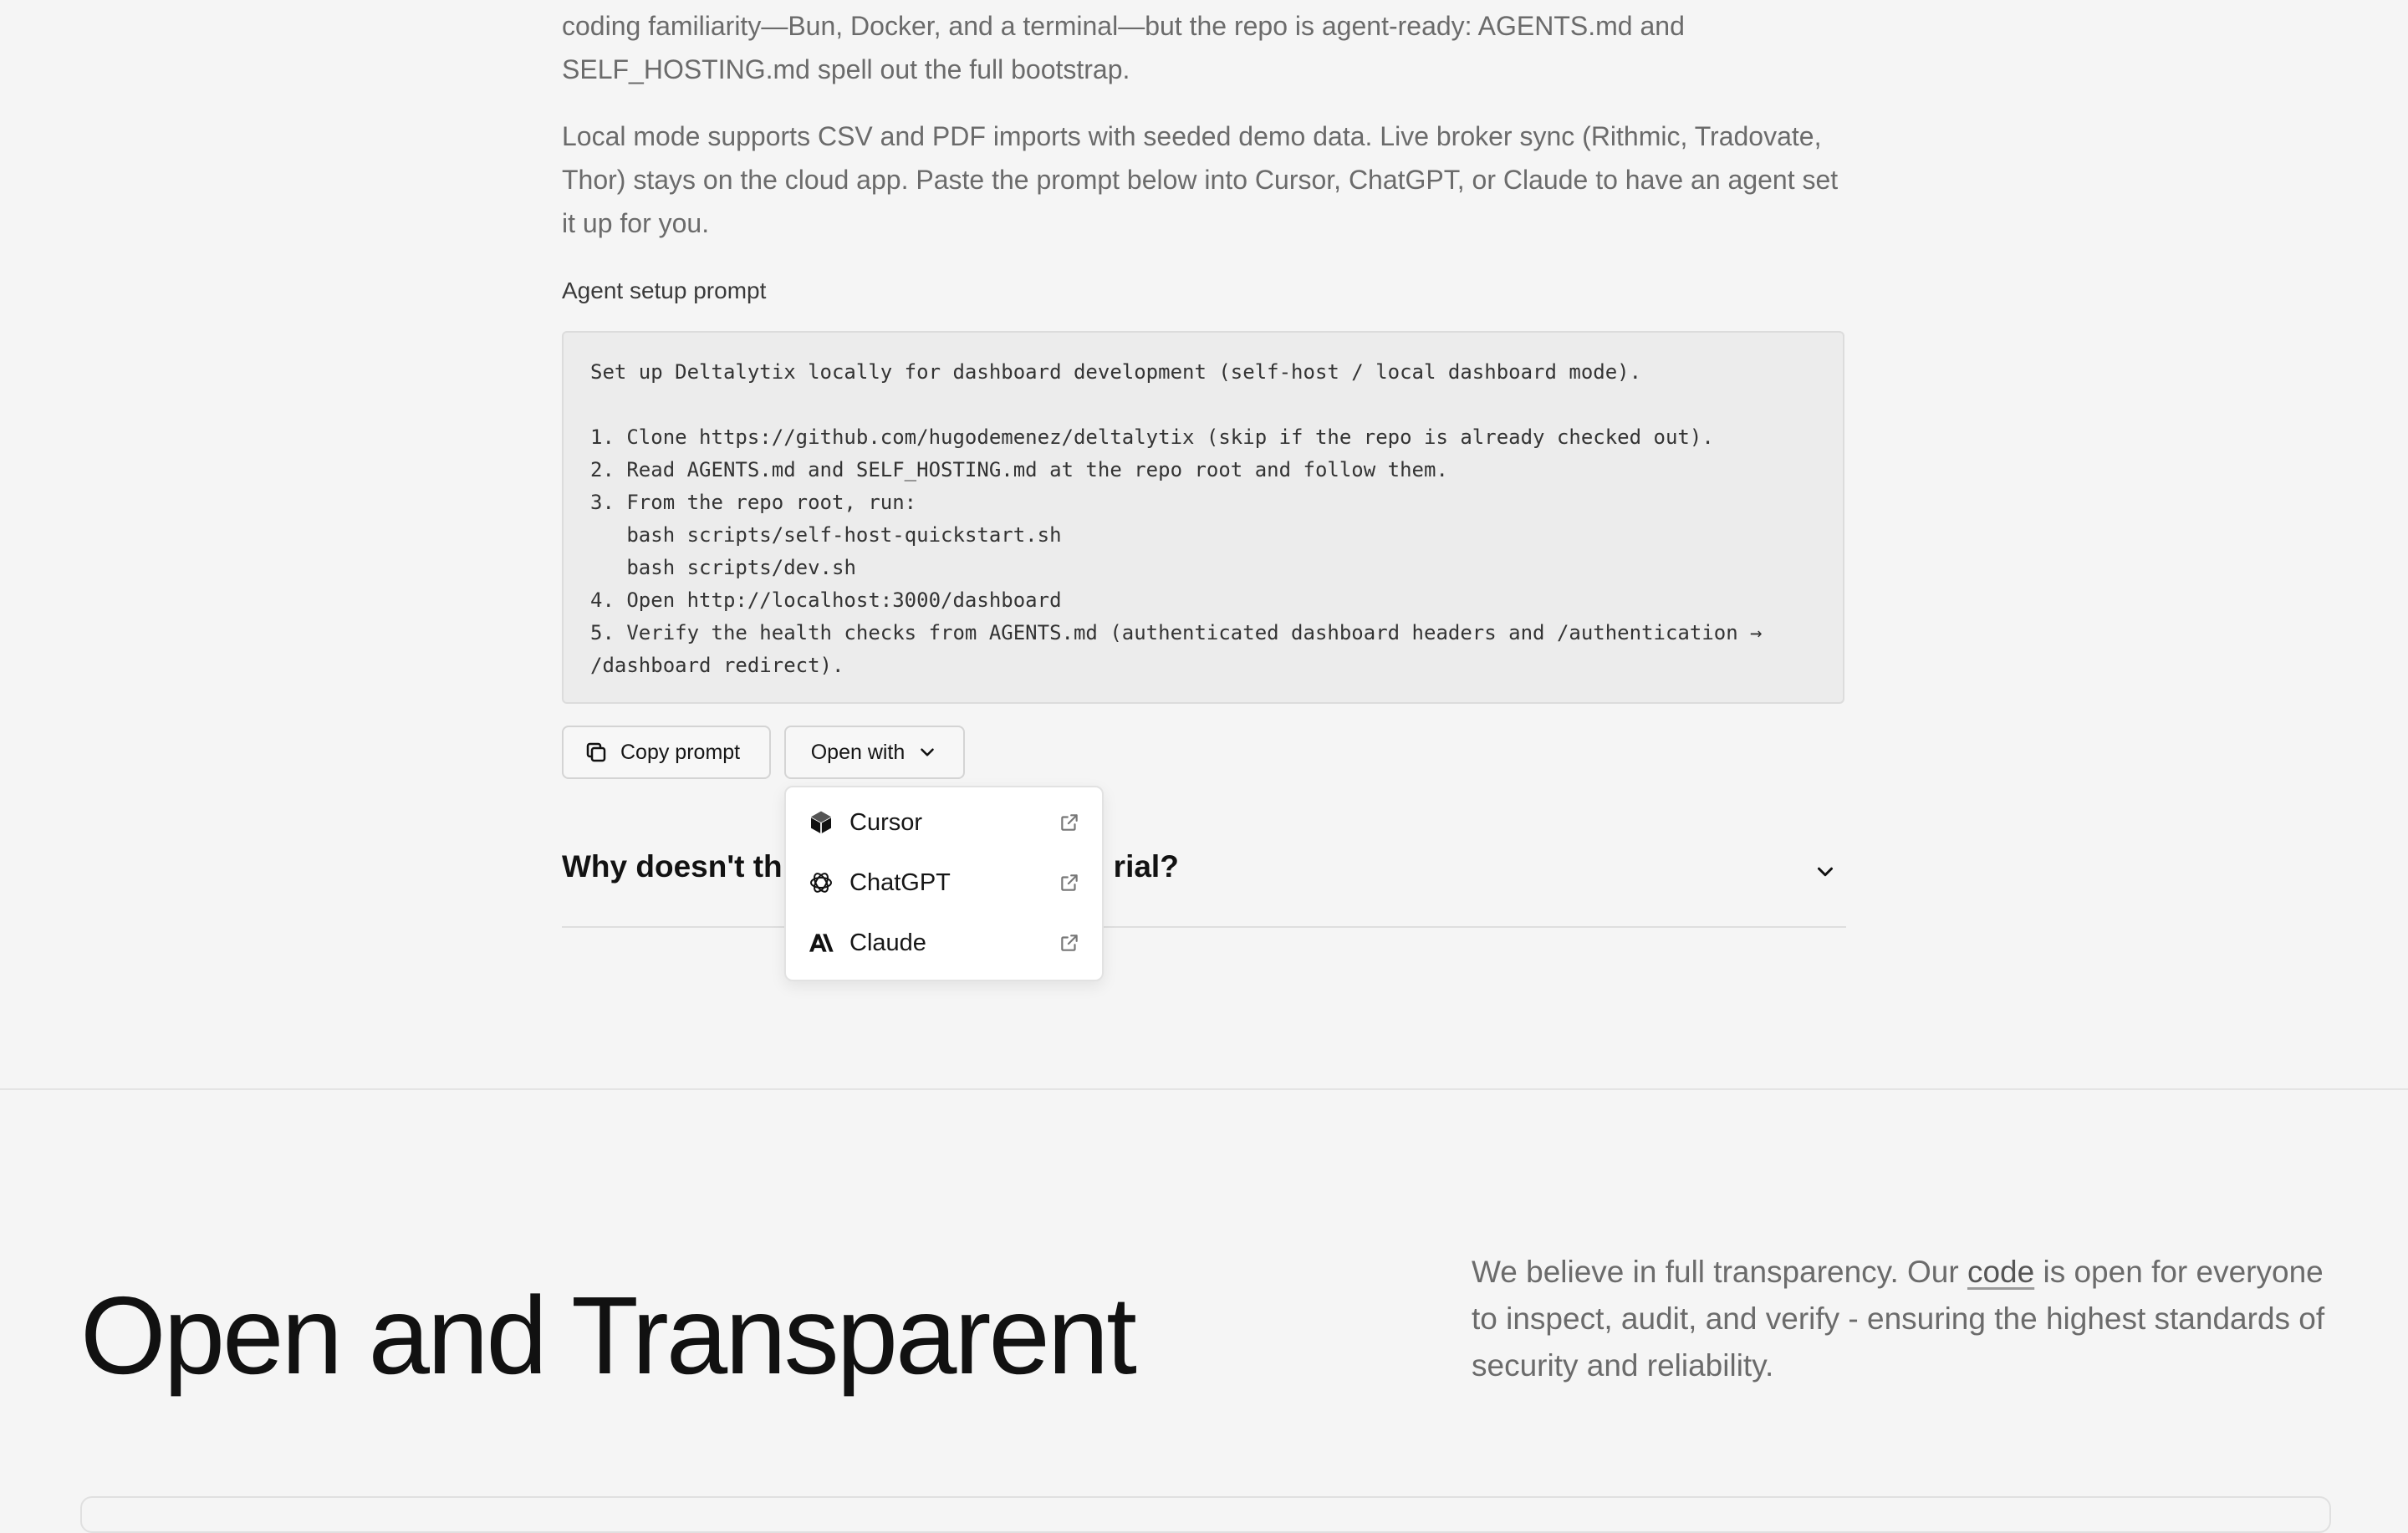 The height and width of the screenshot is (1533, 2408). What do you see at coordinates (2001, 1272) in the screenshot?
I see `code-link: code` at bounding box center [2001, 1272].